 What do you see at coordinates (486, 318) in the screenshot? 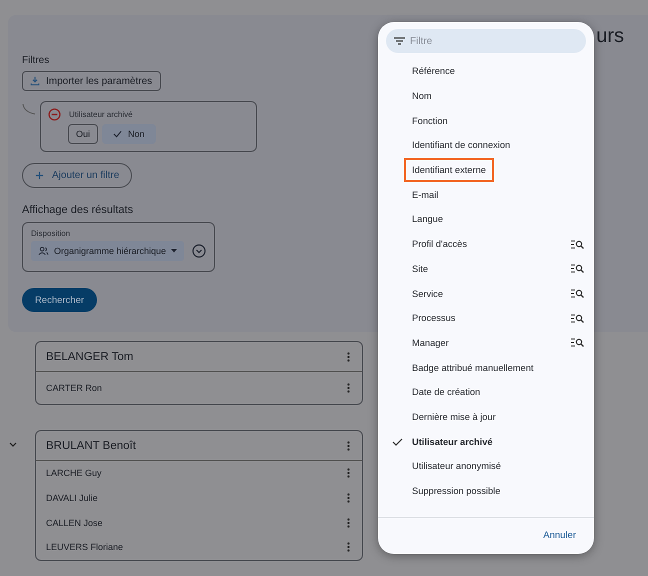
I see `menu-item: Processus` at bounding box center [486, 318].